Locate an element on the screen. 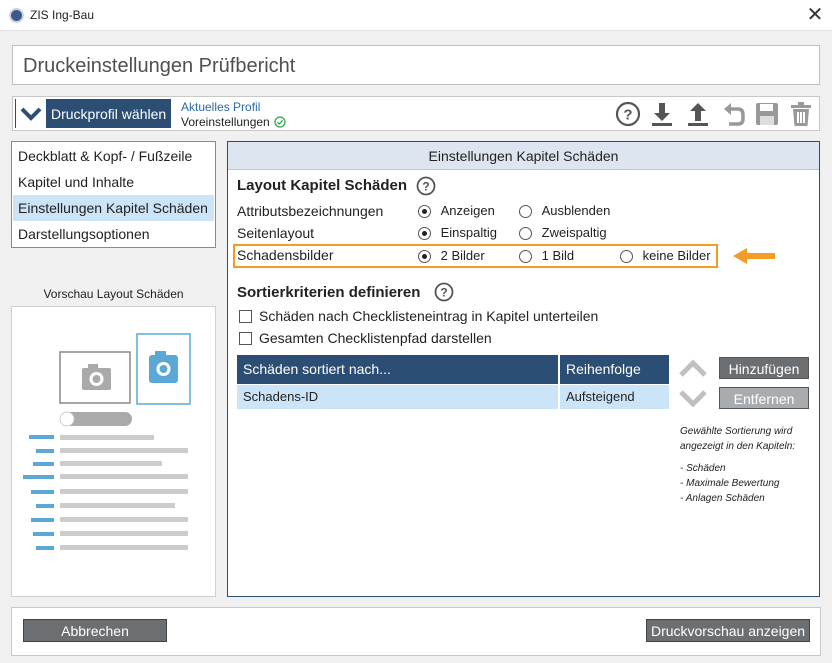  preview-title: Vorschau Layout Schäden is located at coordinates (113, 294).